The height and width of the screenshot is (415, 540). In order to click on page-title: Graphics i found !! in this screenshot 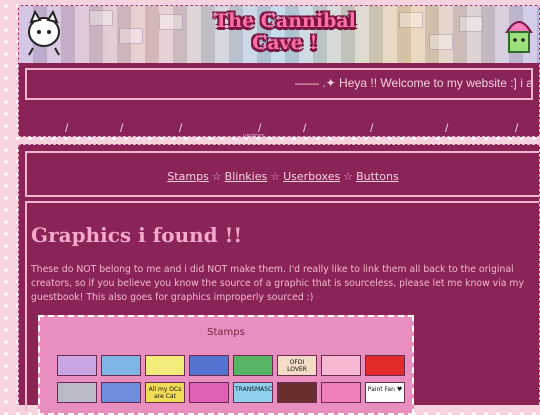, I will do `click(137, 235)`.